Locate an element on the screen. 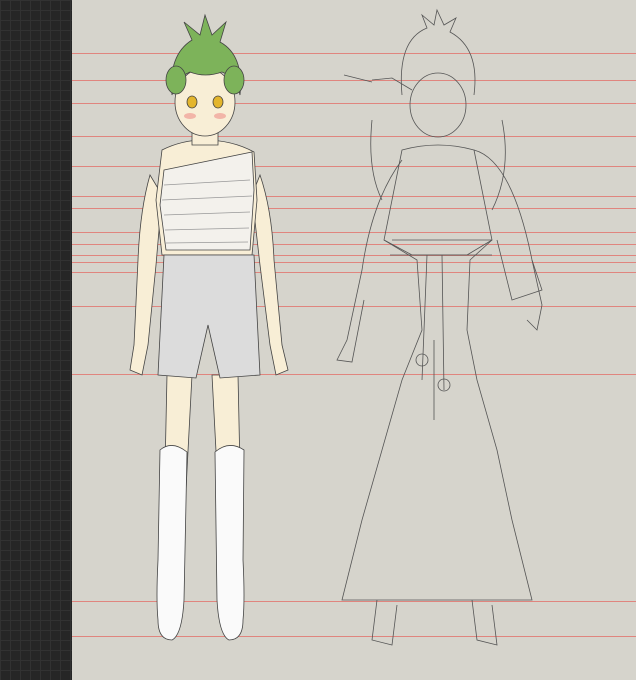 The height and width of the screenshot is (680, 636). layers-panel is located at coordinates (36, 340).